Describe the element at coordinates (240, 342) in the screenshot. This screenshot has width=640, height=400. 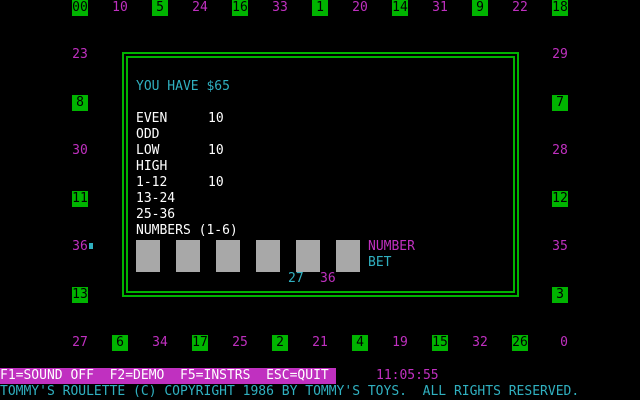
I see `wheel-number-bottom: 25` at that location.